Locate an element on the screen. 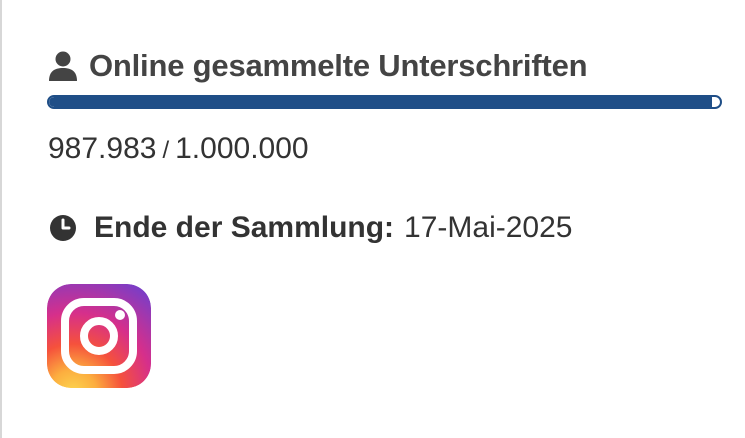 The height and width of the screenshot is (438, 745). signature-progress-bar is located at coordinates (384, 102).